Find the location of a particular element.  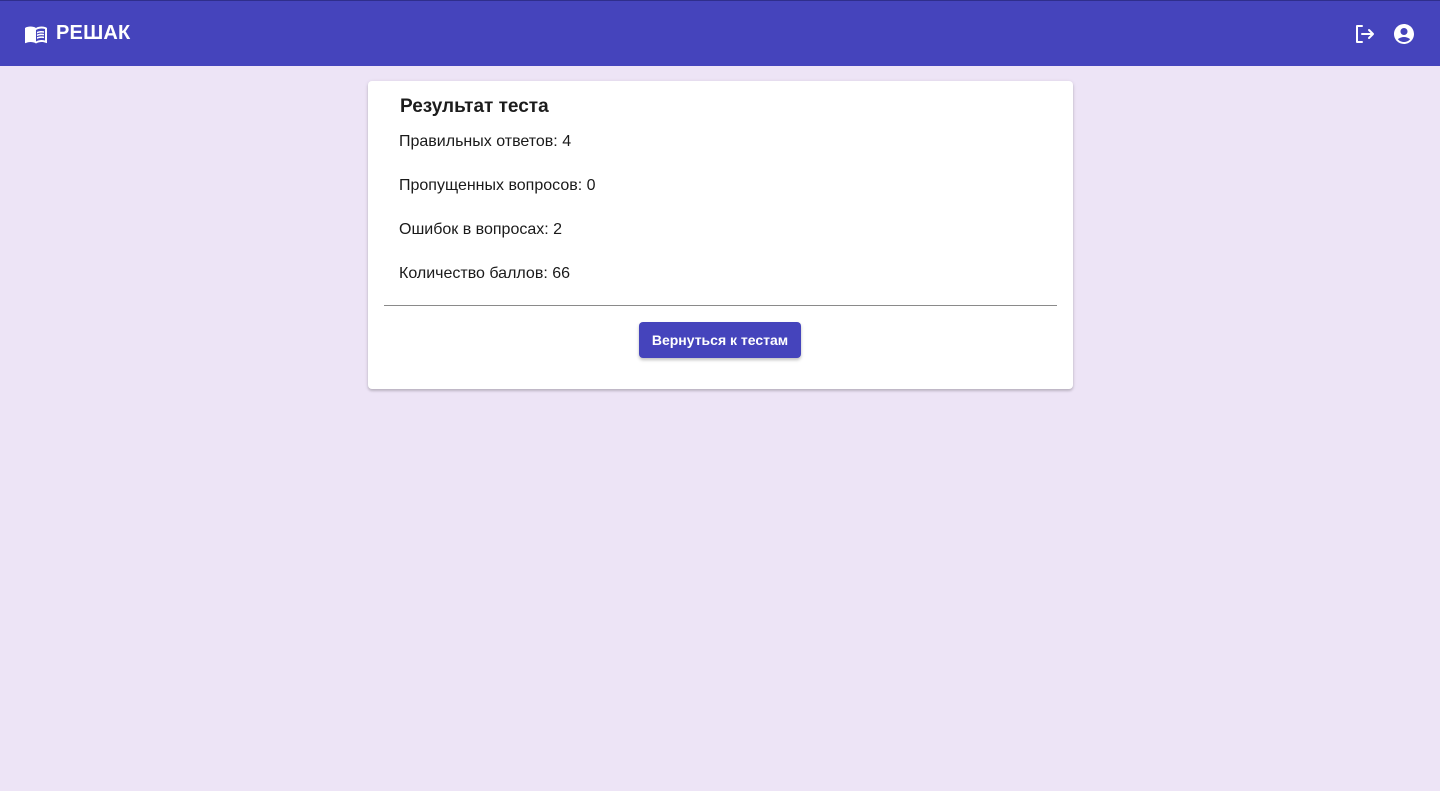

stat-score: Количество баллов: 66 is located at coordinates (484, 273).